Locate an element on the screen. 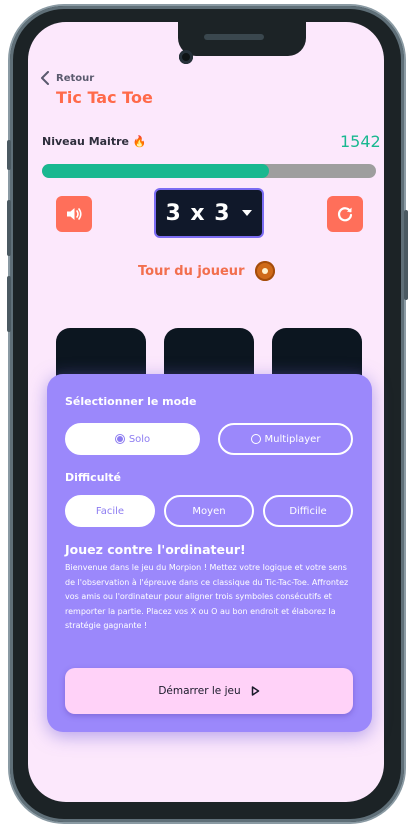  mode-option-multiplayer: Multiplayer is located at coordinates (285, 439).